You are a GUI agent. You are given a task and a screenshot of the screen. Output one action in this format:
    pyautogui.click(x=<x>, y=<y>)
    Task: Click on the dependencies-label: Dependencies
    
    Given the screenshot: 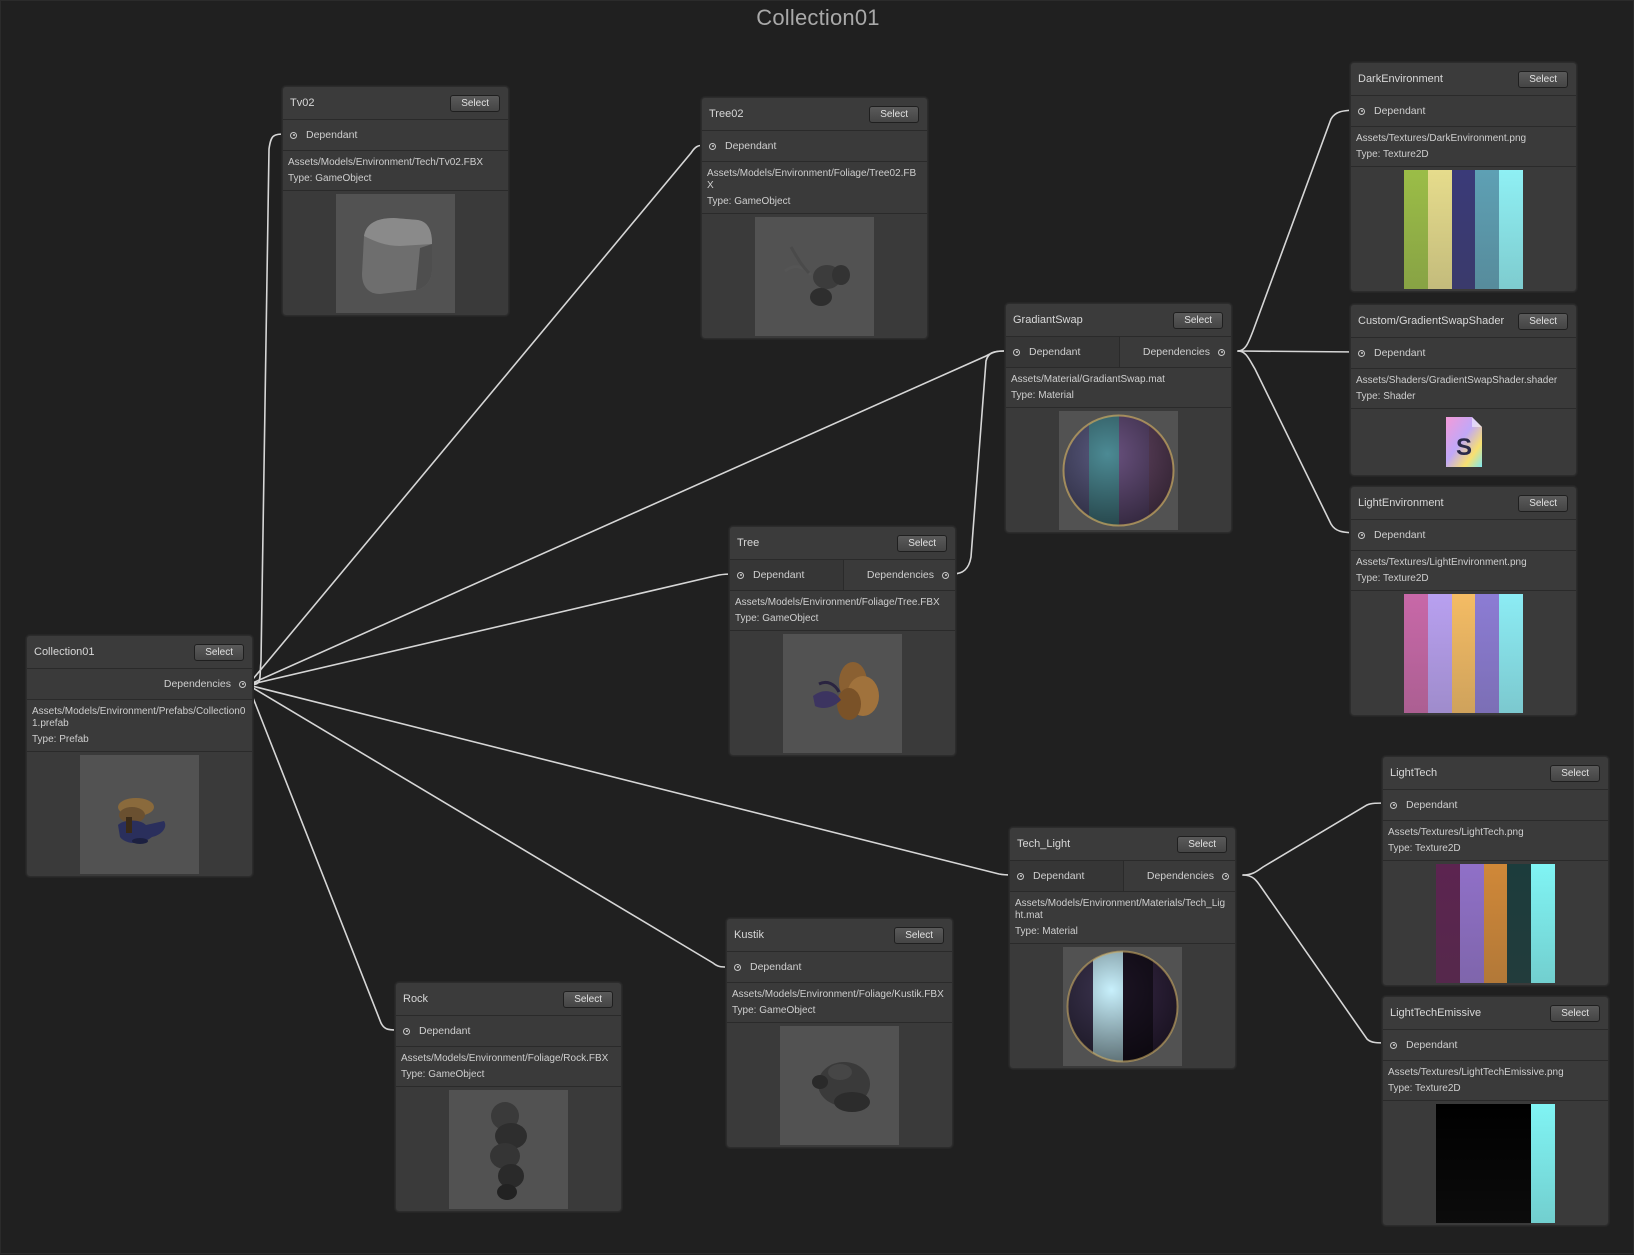 What is the action you would take?
    pyautogui.click(x=900, y=575)
    